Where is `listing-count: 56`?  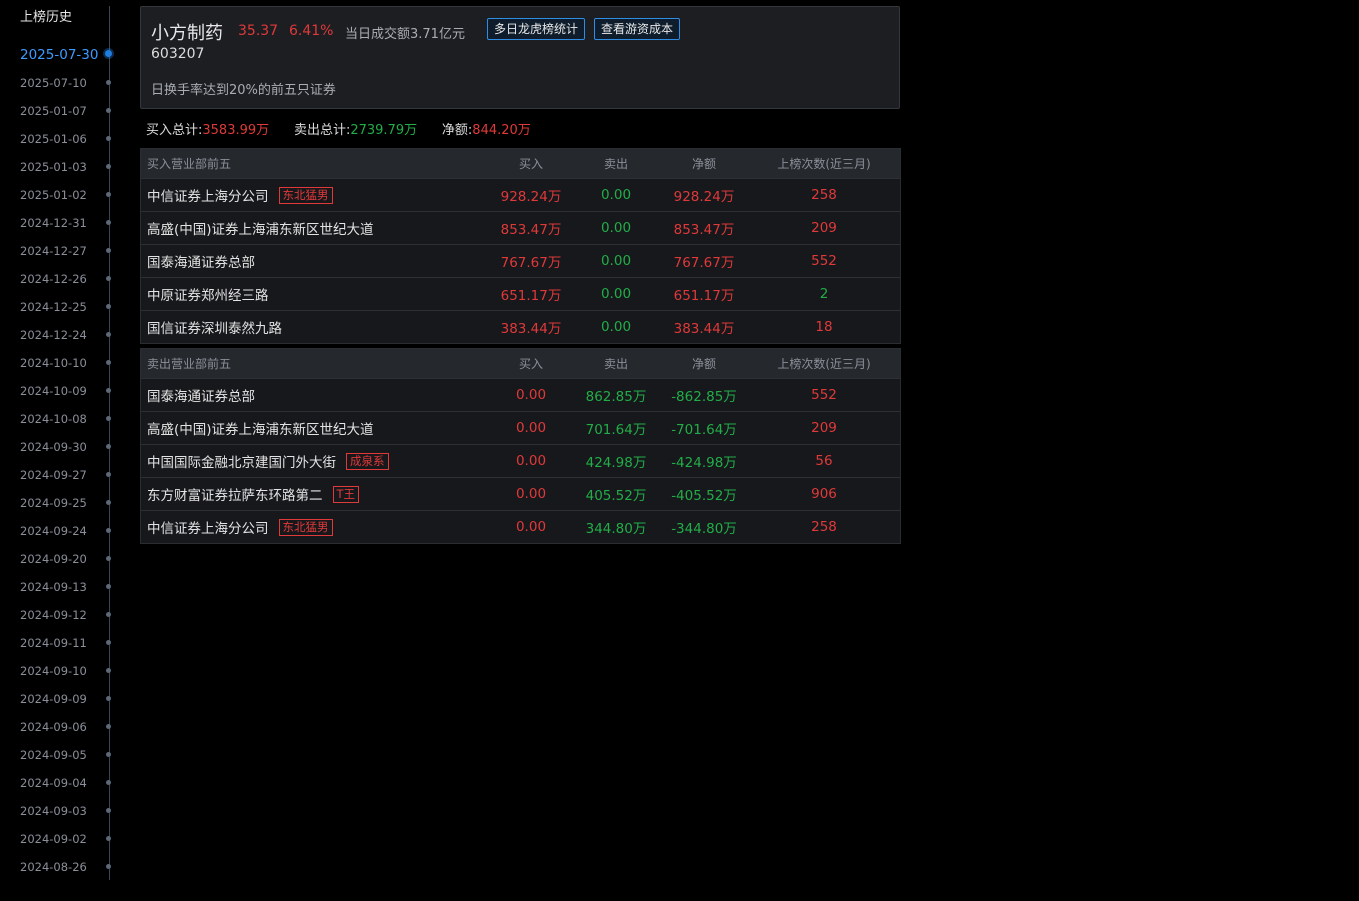 listing-count: 56 is located at coordinates (824, 461).